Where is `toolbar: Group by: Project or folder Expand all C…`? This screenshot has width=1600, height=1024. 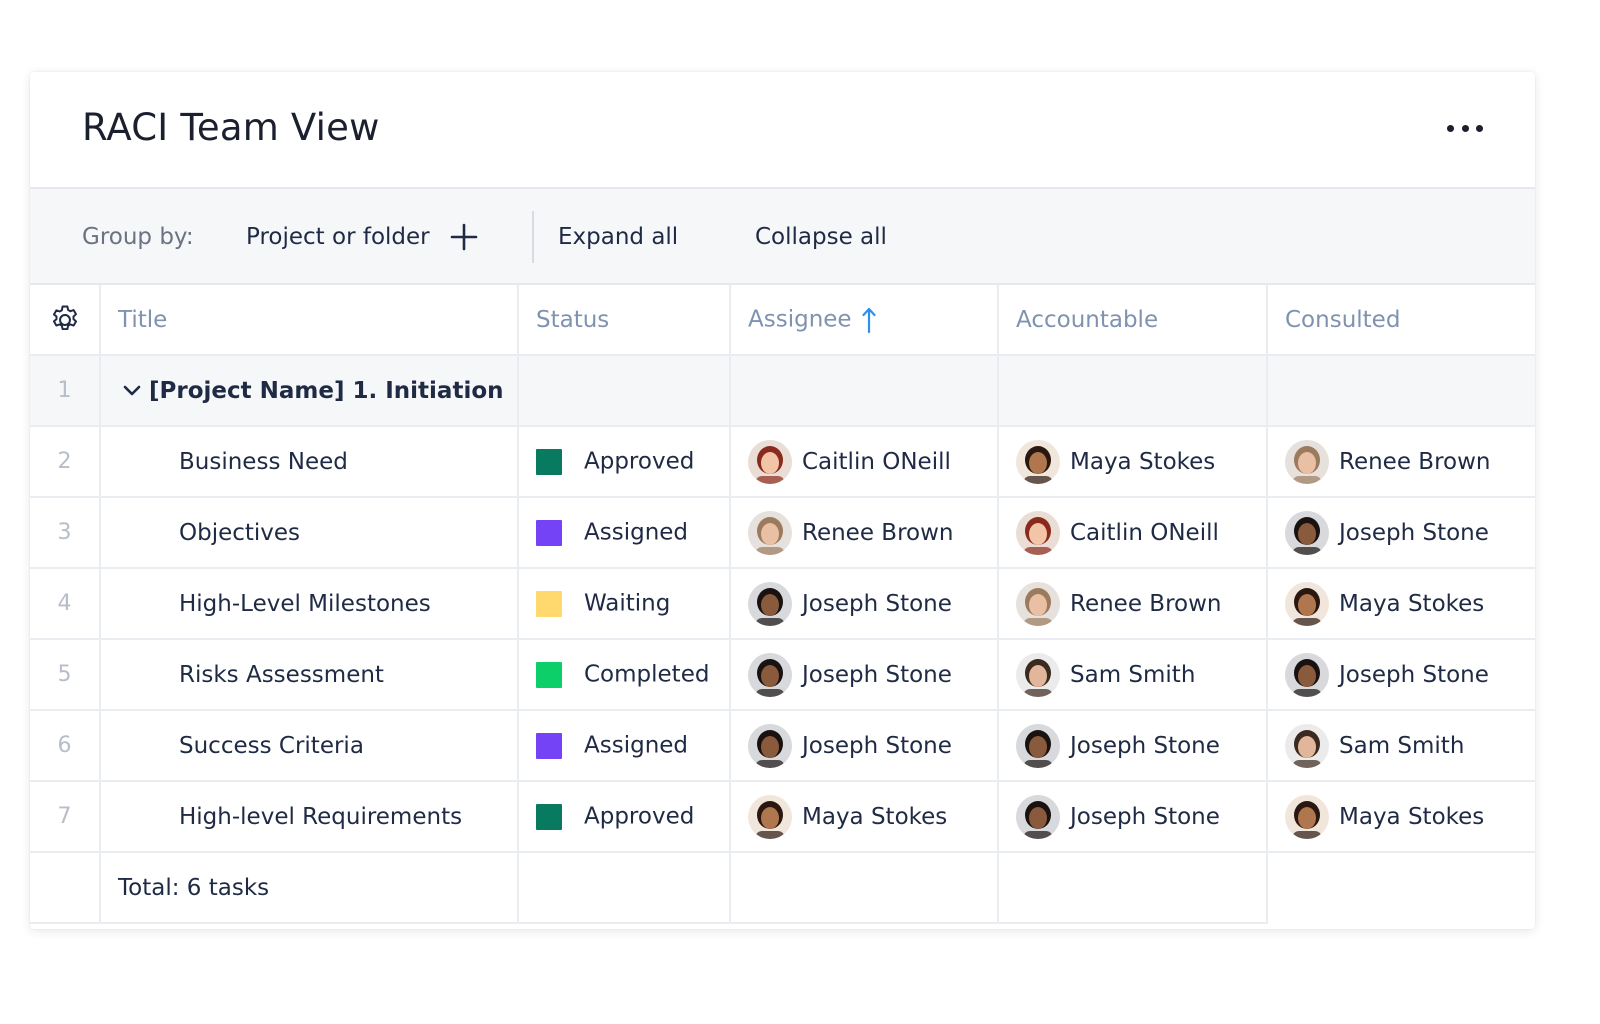 toolbar: Group by: Project or folder Expand all C… is located at coordinates (782, 237).